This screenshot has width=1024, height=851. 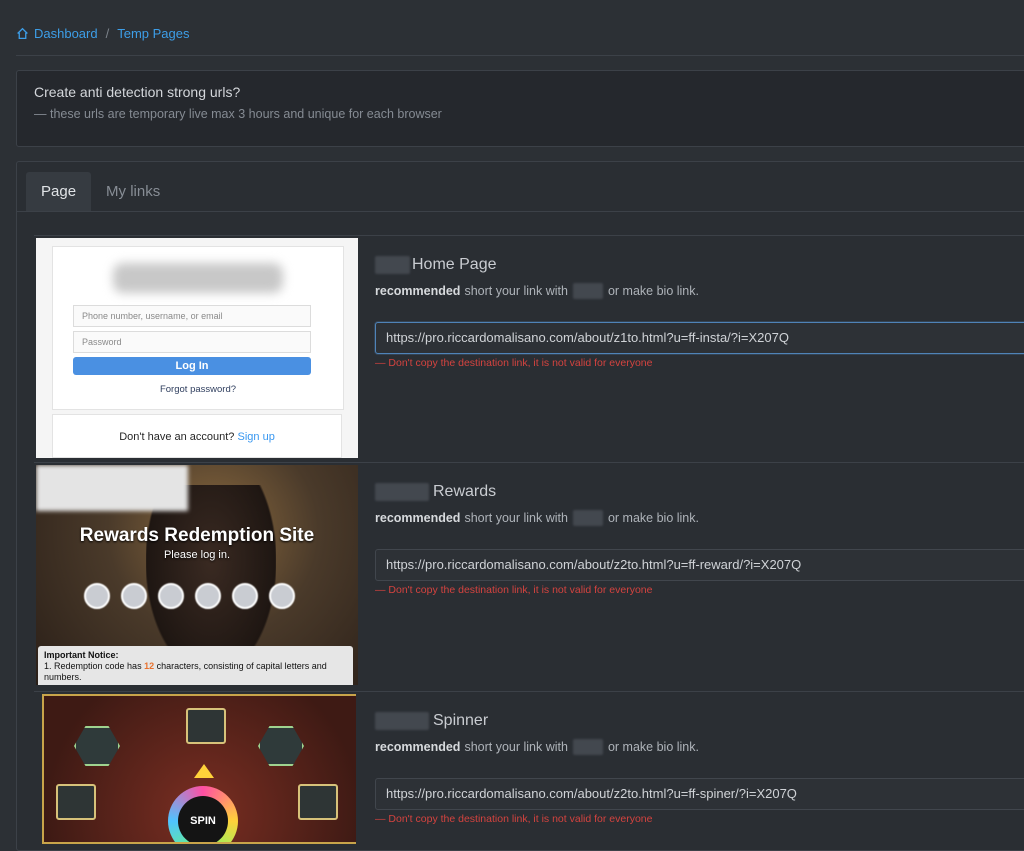 What do you see at coordinates (192, 342) in the screenshot?
I see `password-field-preview: Password` at bounding box center [192, 342].